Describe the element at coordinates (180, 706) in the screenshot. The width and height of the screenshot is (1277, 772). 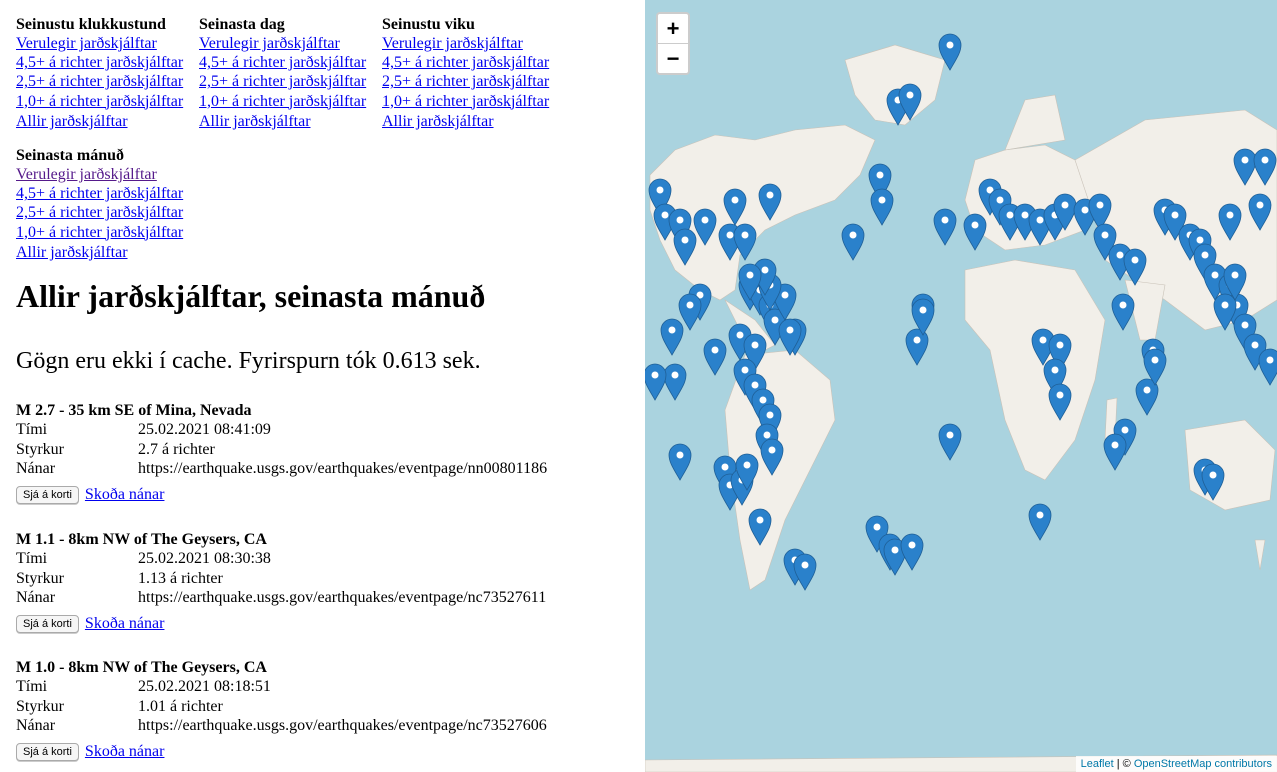
I see `quake-magnitude: 1.01 á richter` at that location.